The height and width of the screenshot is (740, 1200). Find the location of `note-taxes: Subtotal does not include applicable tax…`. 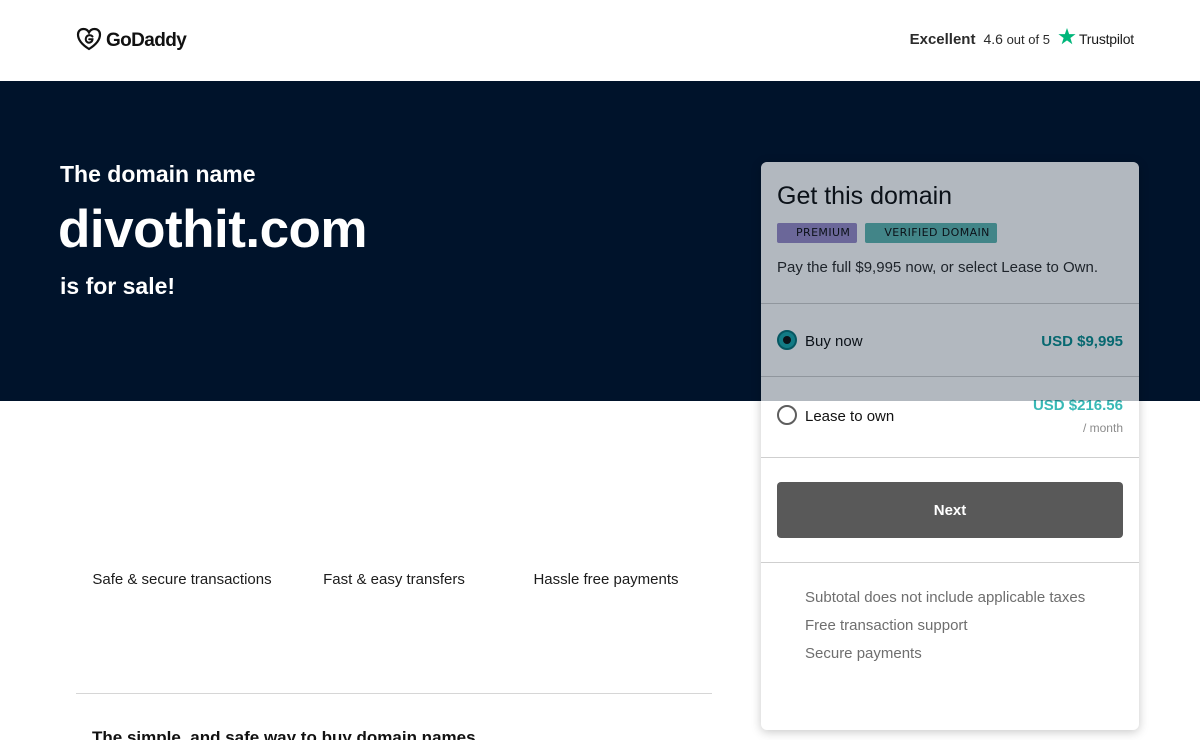

note-taxes: Subtotal does not include applicable tax… is located at coordinates (945, 597).